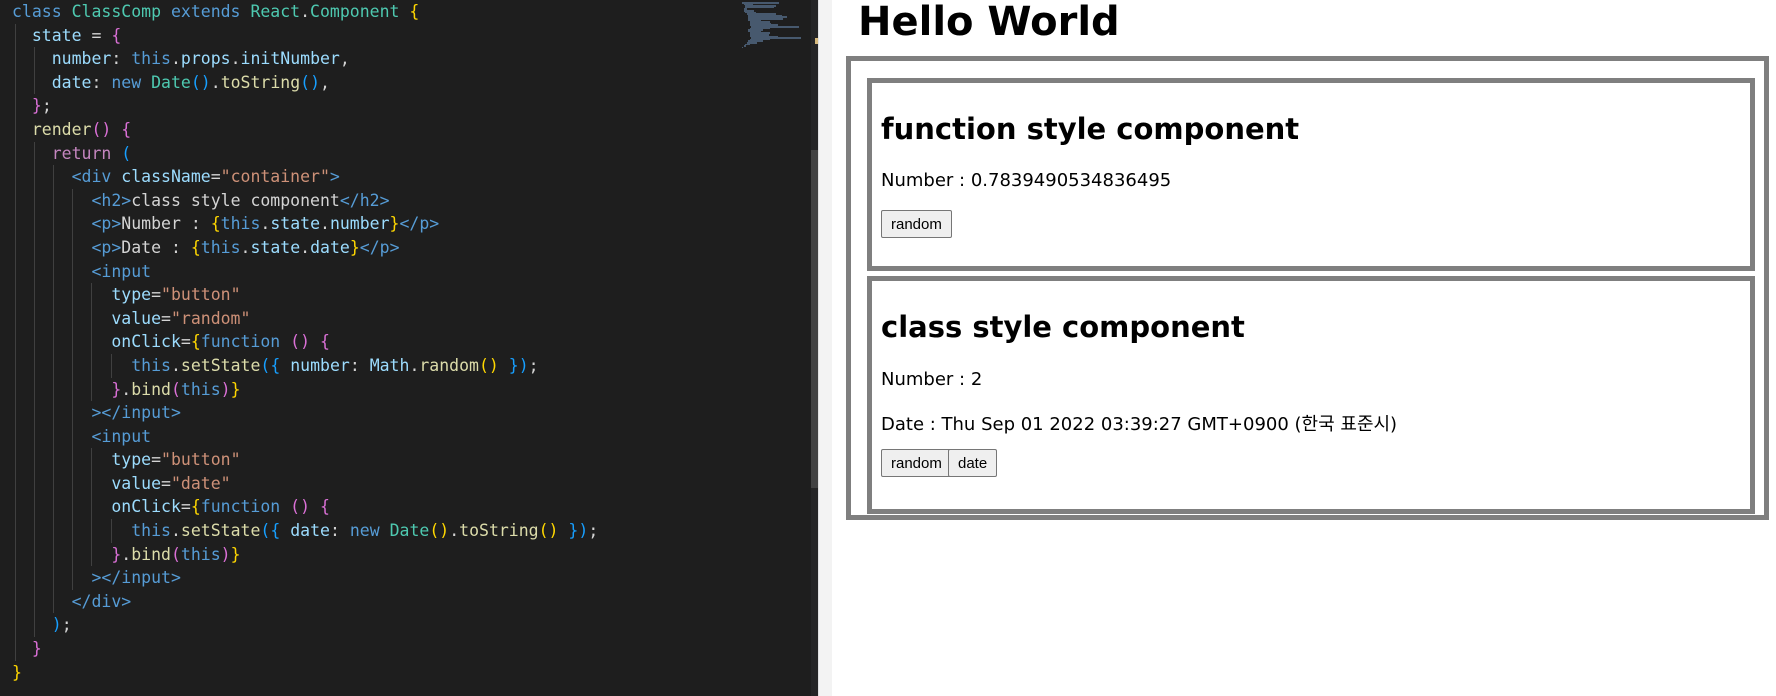 The image size is (1776, 696). What do you see at coordinates (825, 348) in the screenshot?
I see `pane-divider` at bounding box center [825, 348].